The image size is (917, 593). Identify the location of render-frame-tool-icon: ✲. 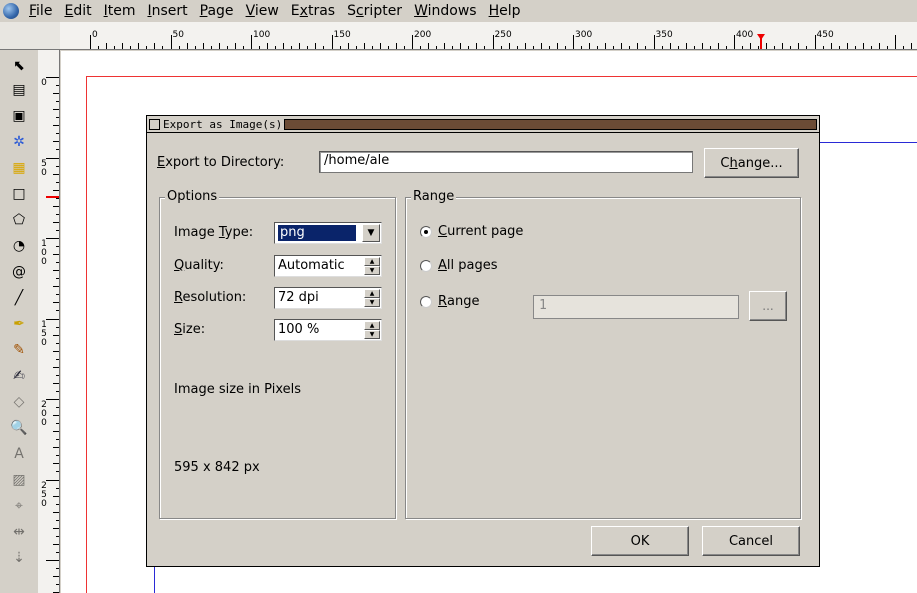
(19, 142).